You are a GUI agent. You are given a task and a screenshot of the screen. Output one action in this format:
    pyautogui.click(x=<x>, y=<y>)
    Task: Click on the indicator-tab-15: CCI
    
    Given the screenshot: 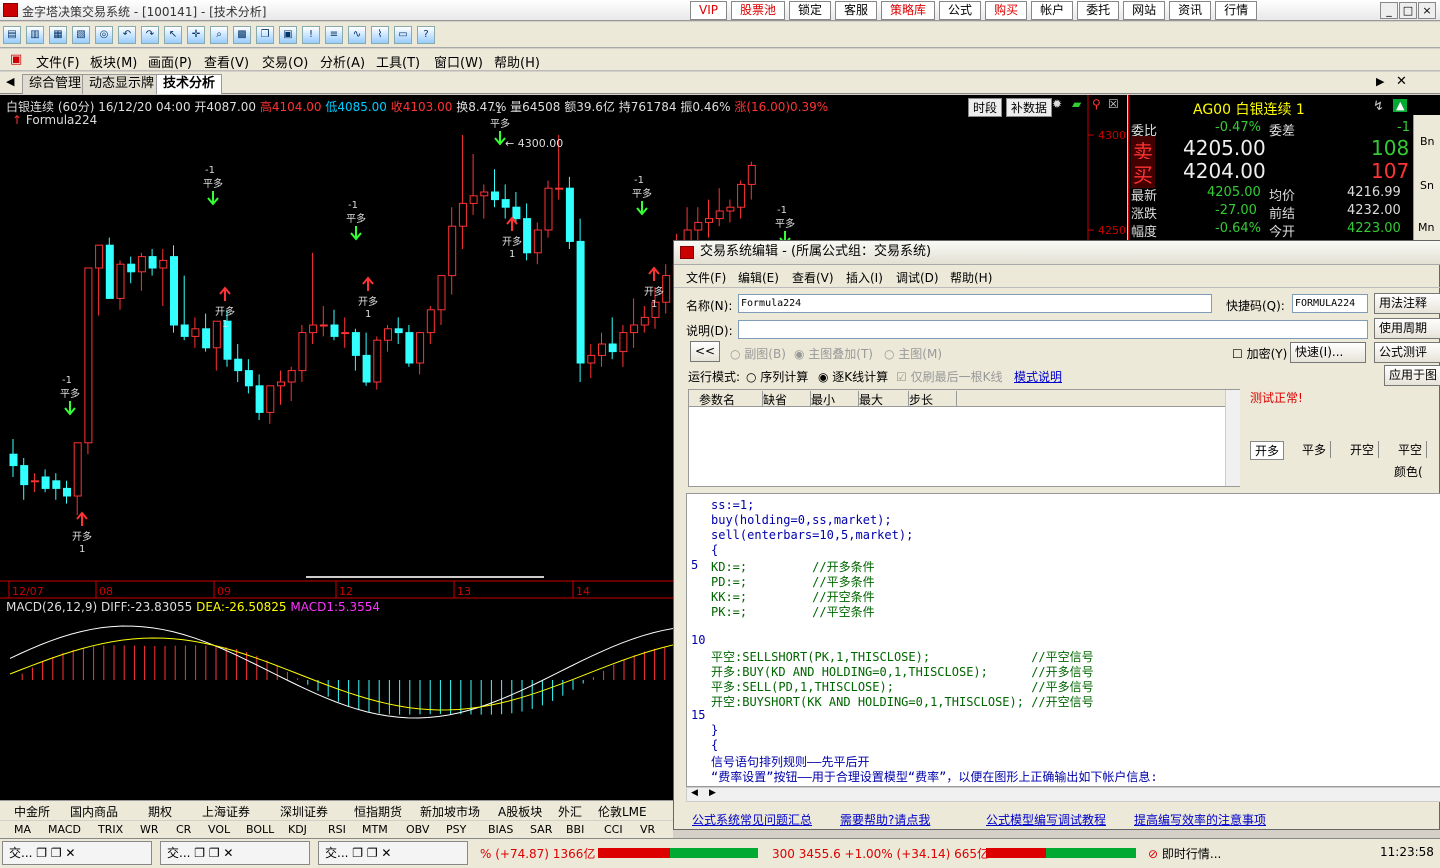 What is the action you would take?
    pyautogui.click(x=613, y=829)
    